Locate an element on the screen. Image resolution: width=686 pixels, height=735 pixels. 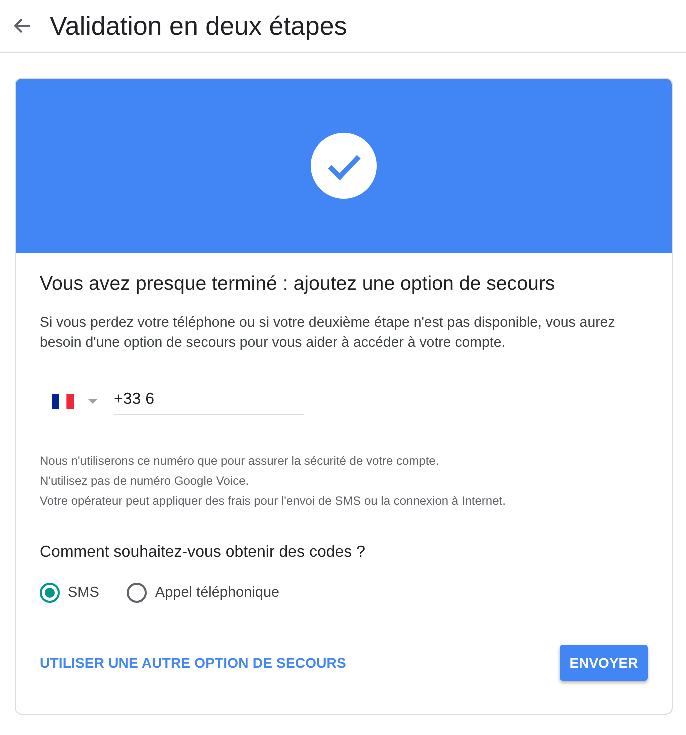
page-title: Validation en deux étapes is located at coordinates (199, 26).